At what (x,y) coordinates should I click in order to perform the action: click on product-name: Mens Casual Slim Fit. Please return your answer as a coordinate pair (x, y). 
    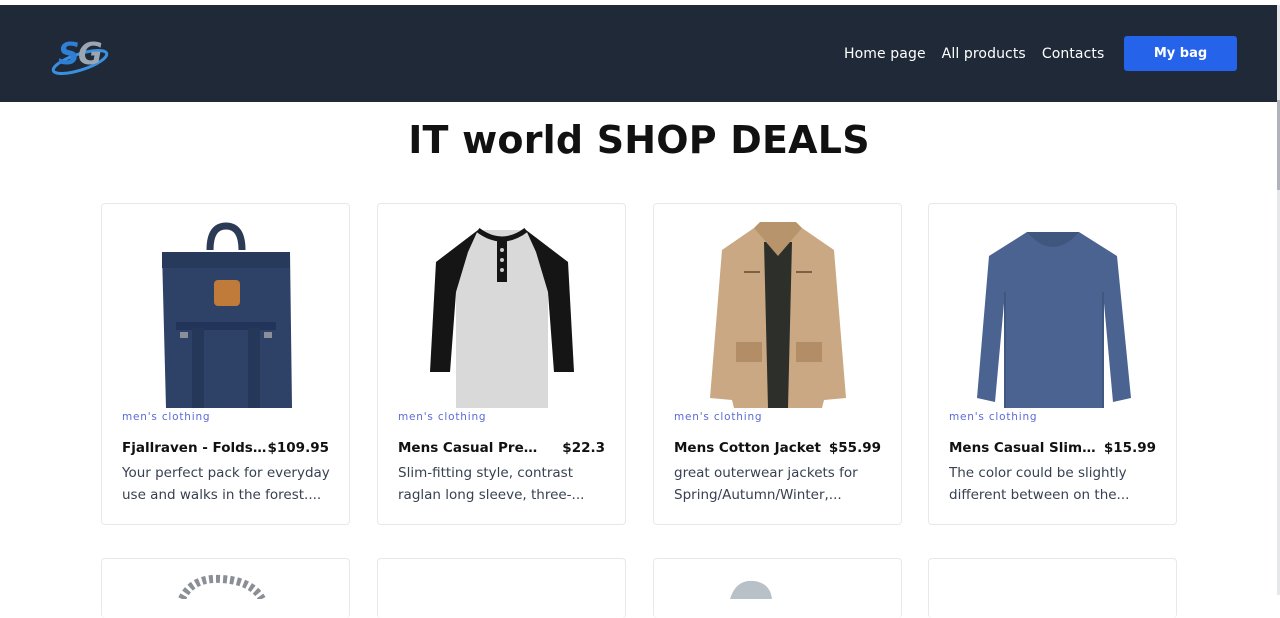
    Looking at the image, I should click on (1023, 448).